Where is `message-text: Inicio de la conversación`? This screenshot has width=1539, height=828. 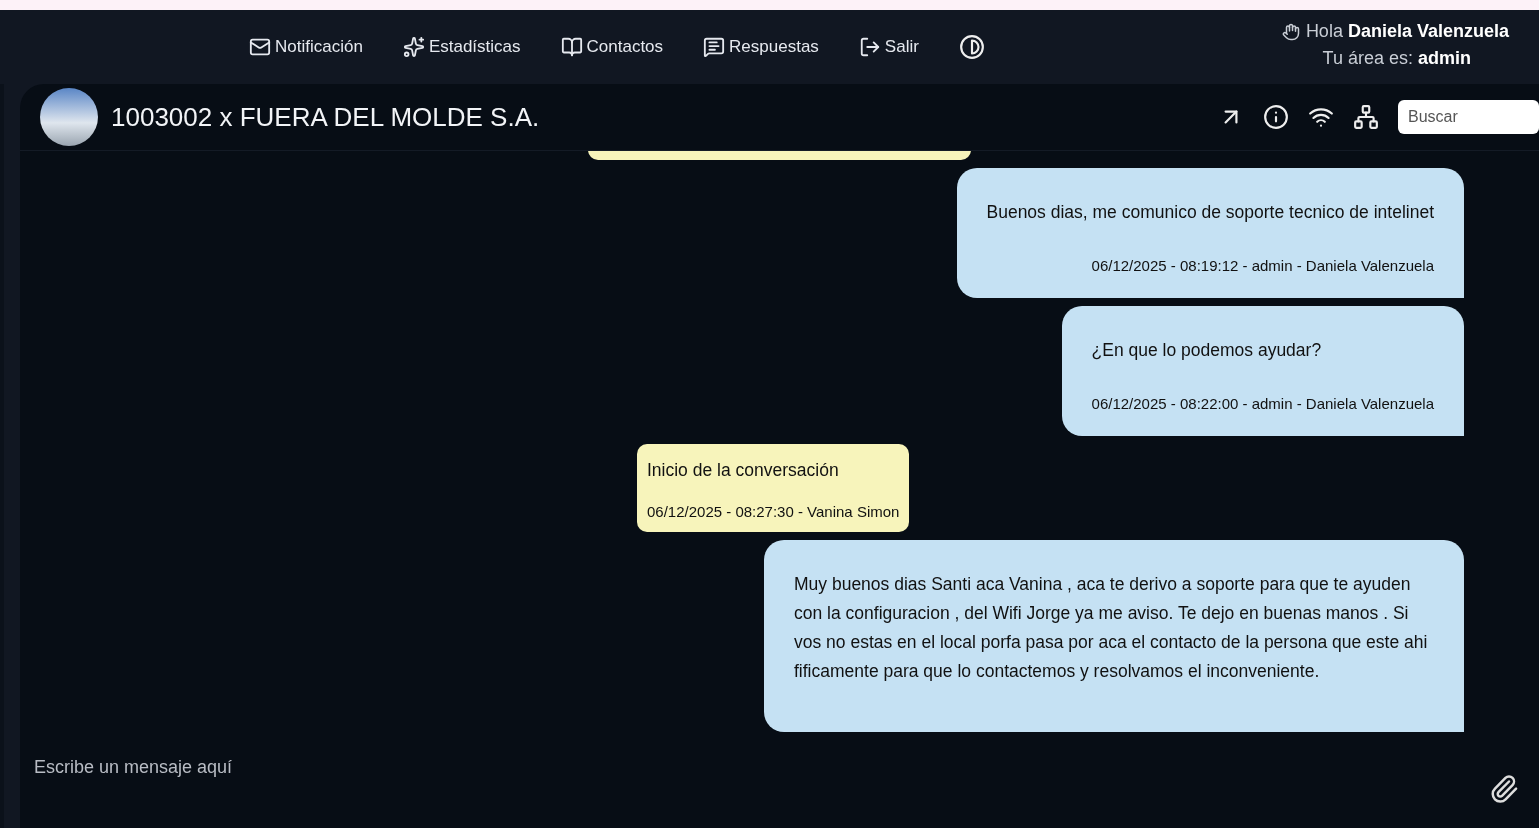 message-text: Inicio de la conversación is located at coordinates (743, 470).